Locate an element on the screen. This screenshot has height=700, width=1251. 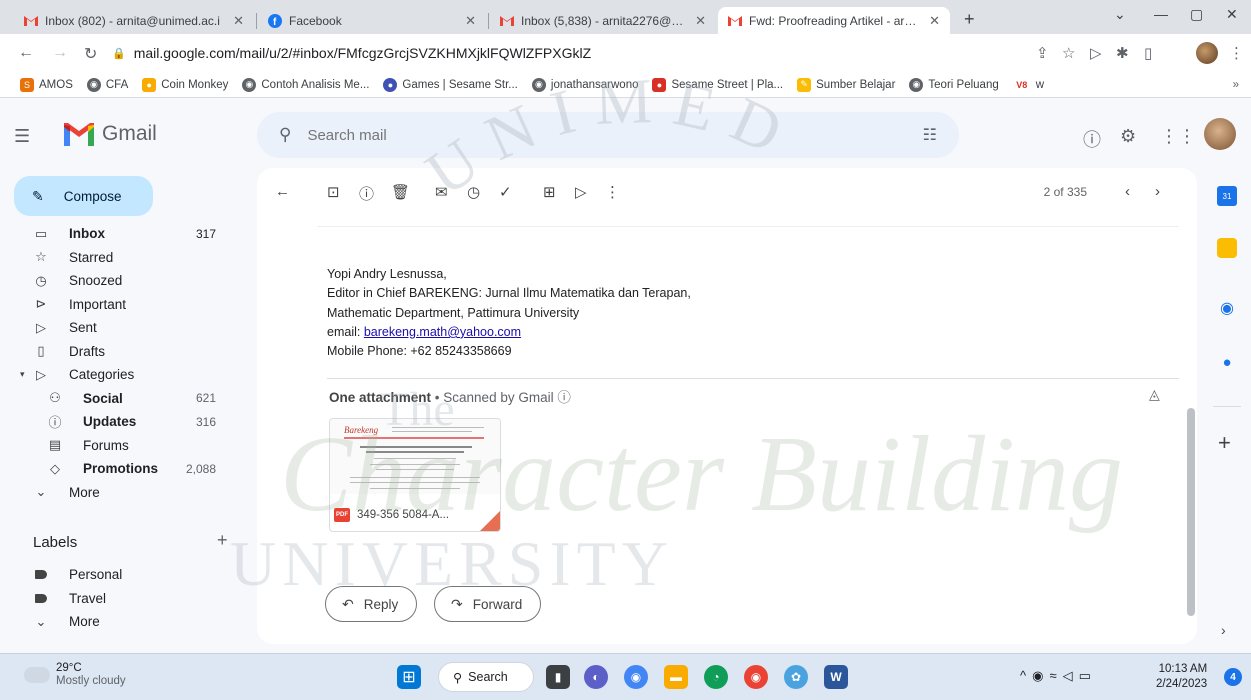
browser-tab-inbox-unimed: Inbox (802) - arnita@unimed.ac.i ✕ is located at coordinates (134, 20).